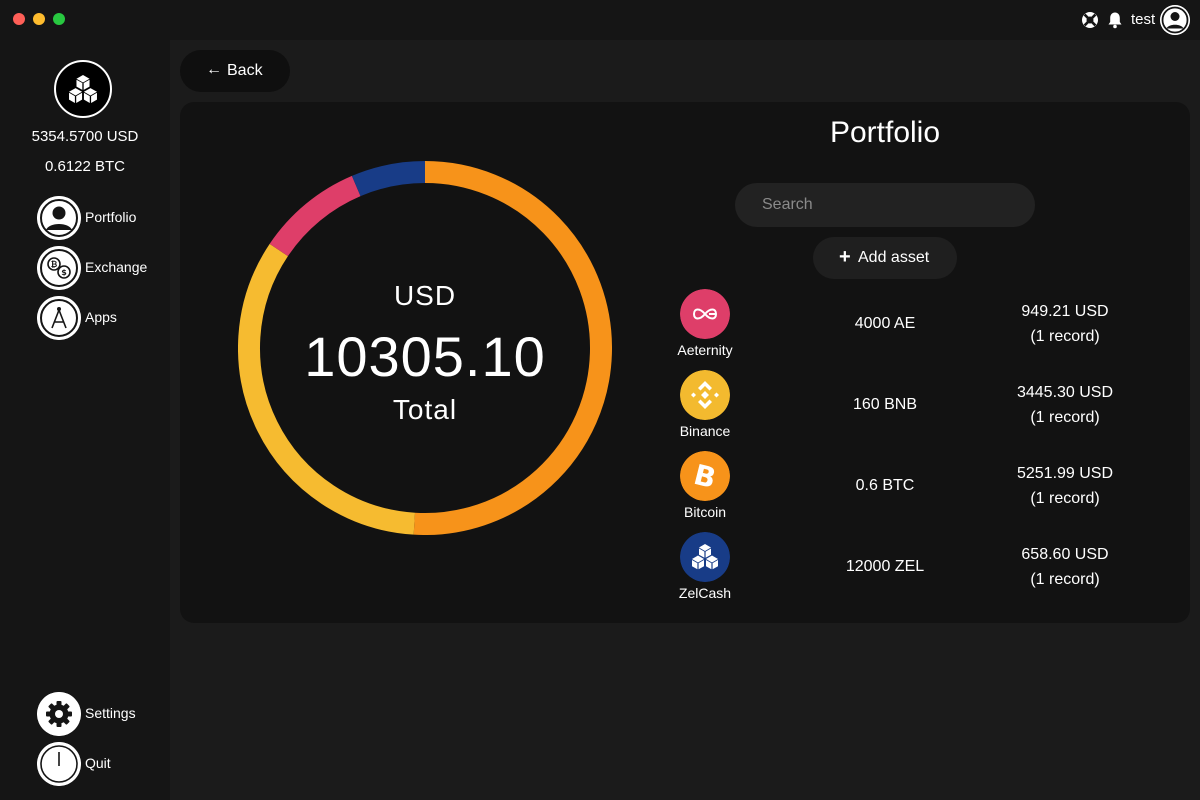 The width and height of the screenshot is (1200, 800). I want to click on sidebar-item-portfolio: Portfolio, so click(102, 218).